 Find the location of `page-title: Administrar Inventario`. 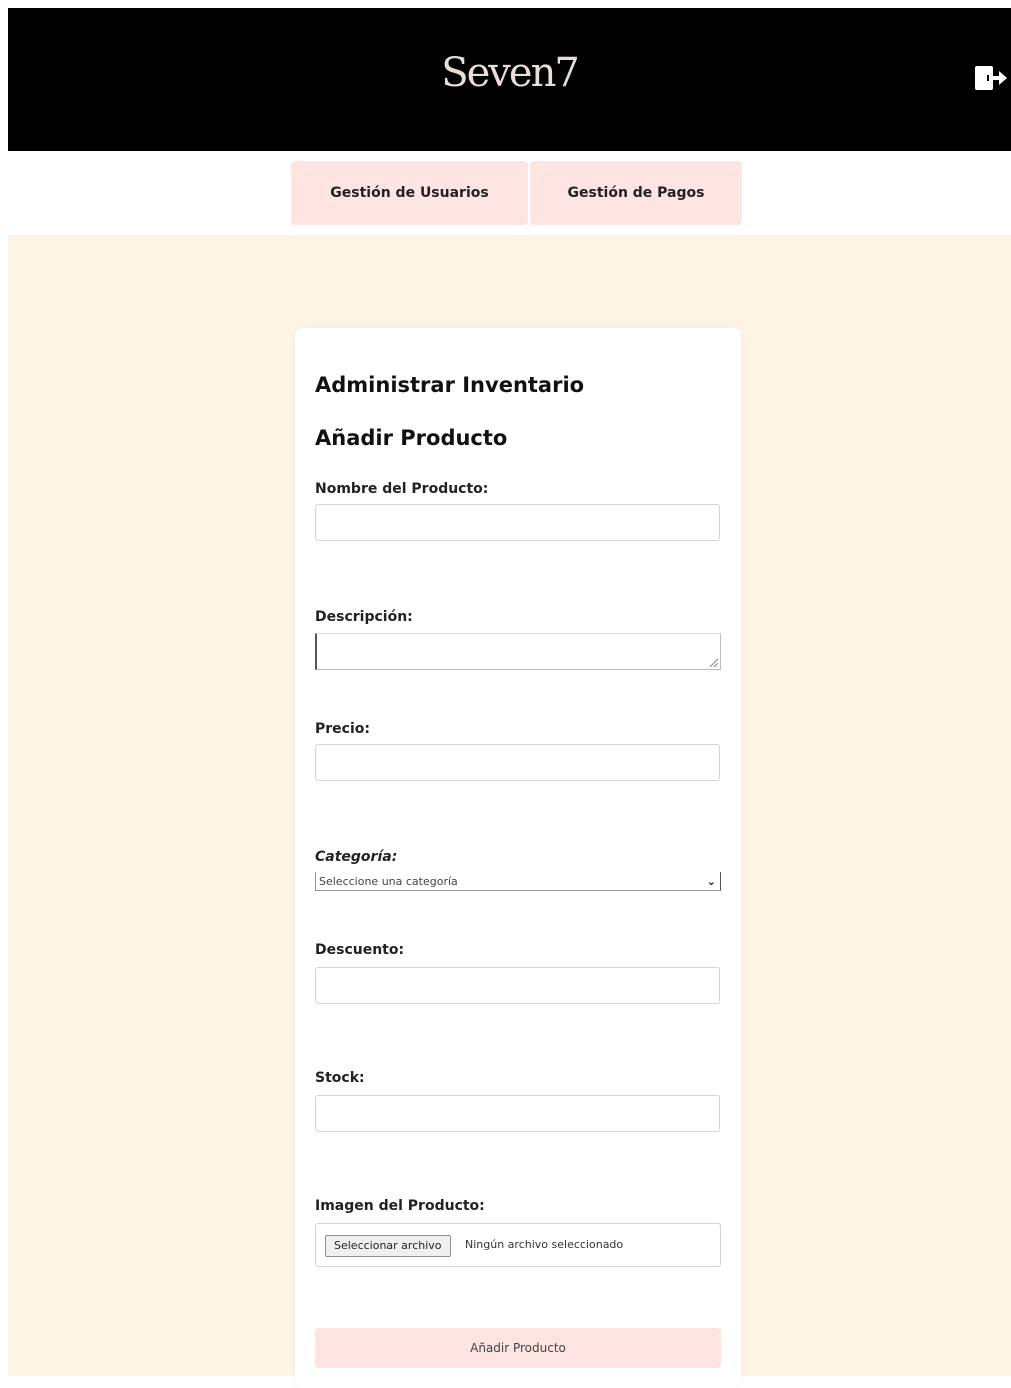

page-title: Administrar Inventario is located at coordinates (450, 385).